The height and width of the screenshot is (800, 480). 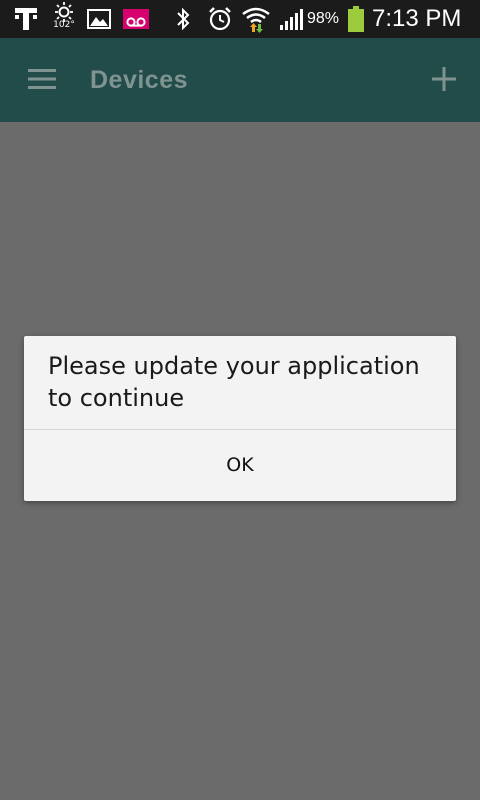 What do you see at coordinates (183, 19) in the screenshot?
I see `bluetooth-icon` at bounding box center [183, 19].